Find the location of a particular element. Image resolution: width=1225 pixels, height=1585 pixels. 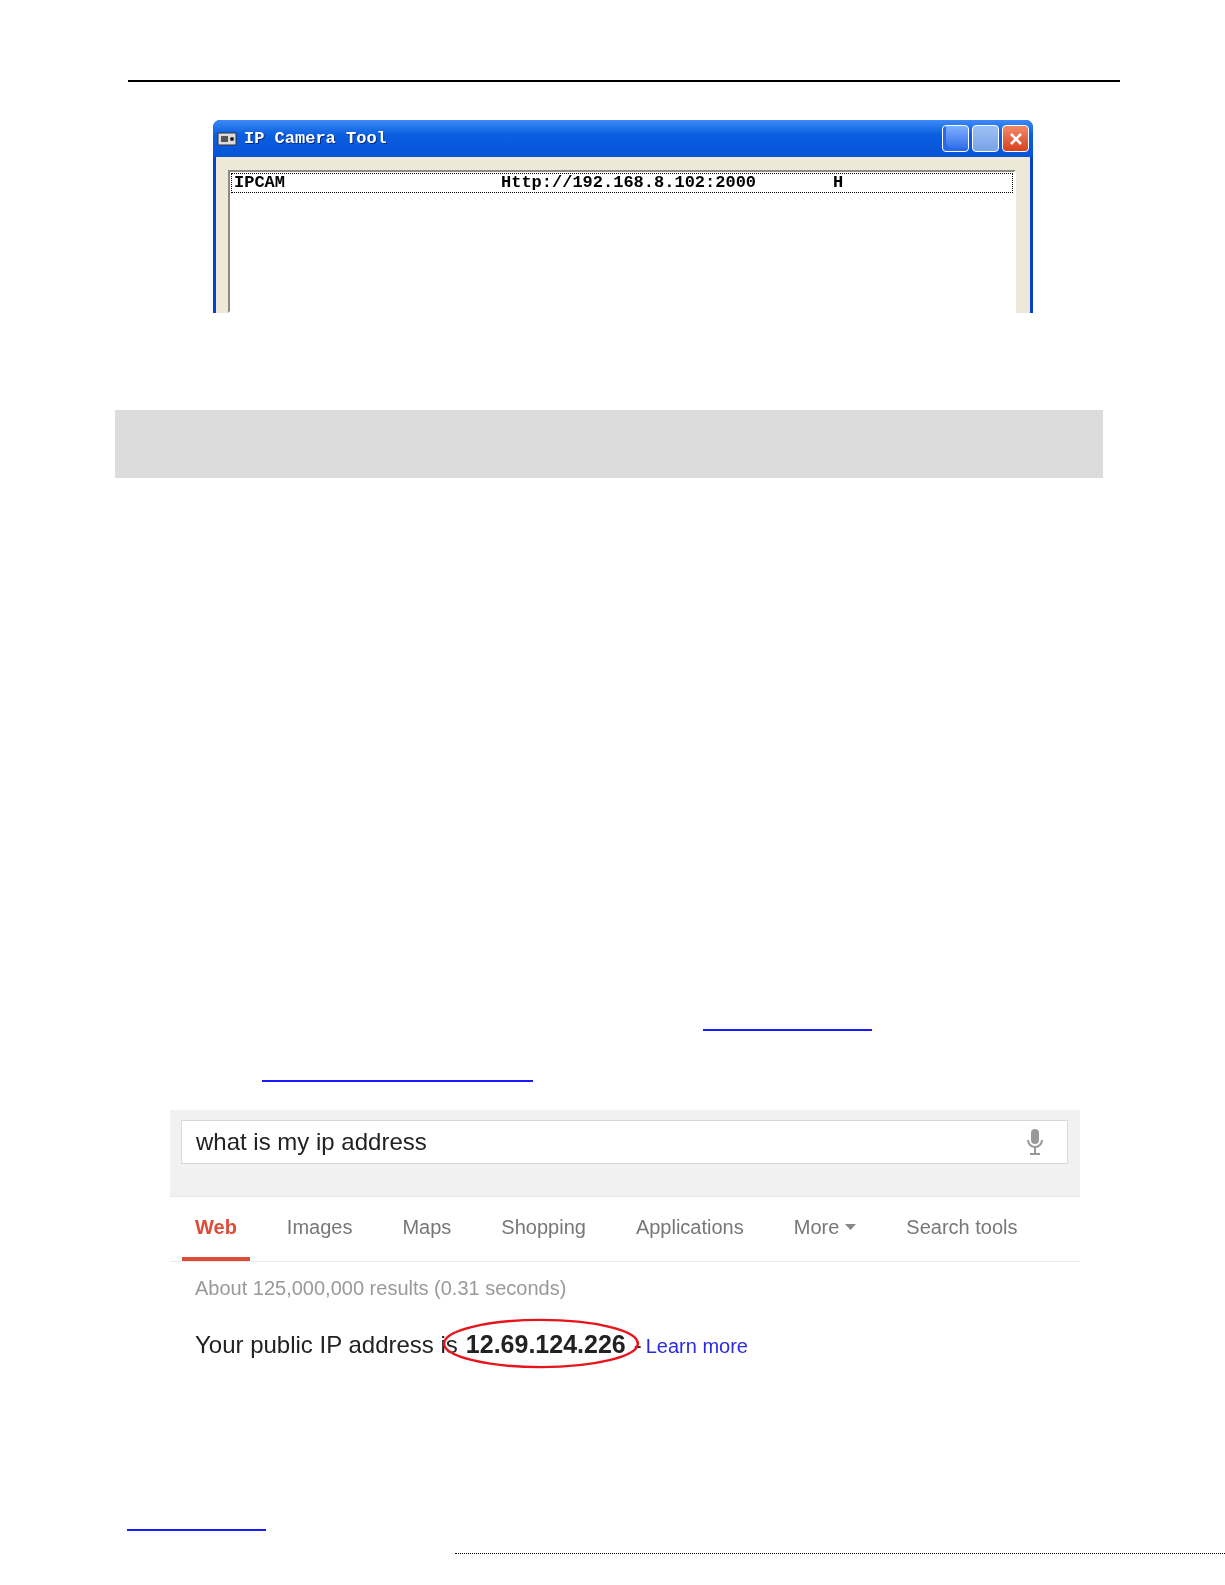

tab: Web is located at coordinates (216, 1229).